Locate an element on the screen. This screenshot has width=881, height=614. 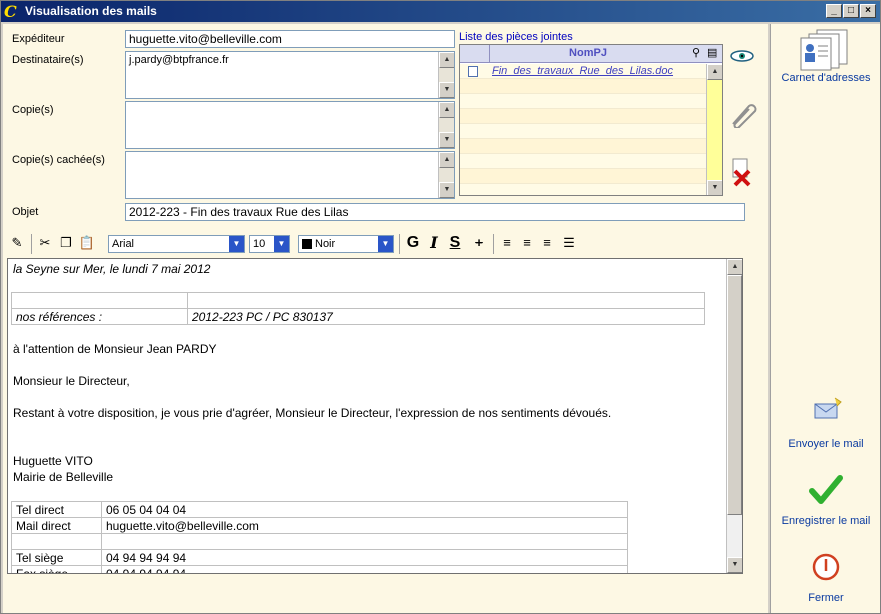
attachment-row: Fin_des_travaux_Rue_des_Lilas.doc is located at coordinates (583, 71).